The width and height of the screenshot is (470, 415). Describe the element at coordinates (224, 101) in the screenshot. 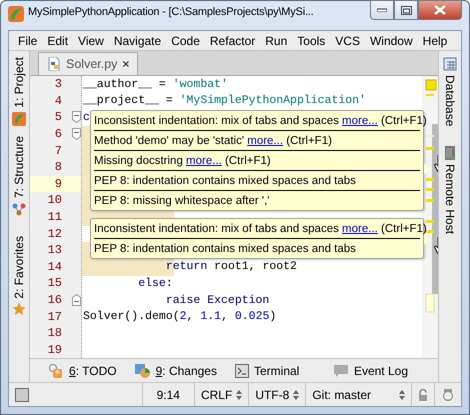

I see `code-line: __project__ = 'MySimplePythonApplication'` at that location.